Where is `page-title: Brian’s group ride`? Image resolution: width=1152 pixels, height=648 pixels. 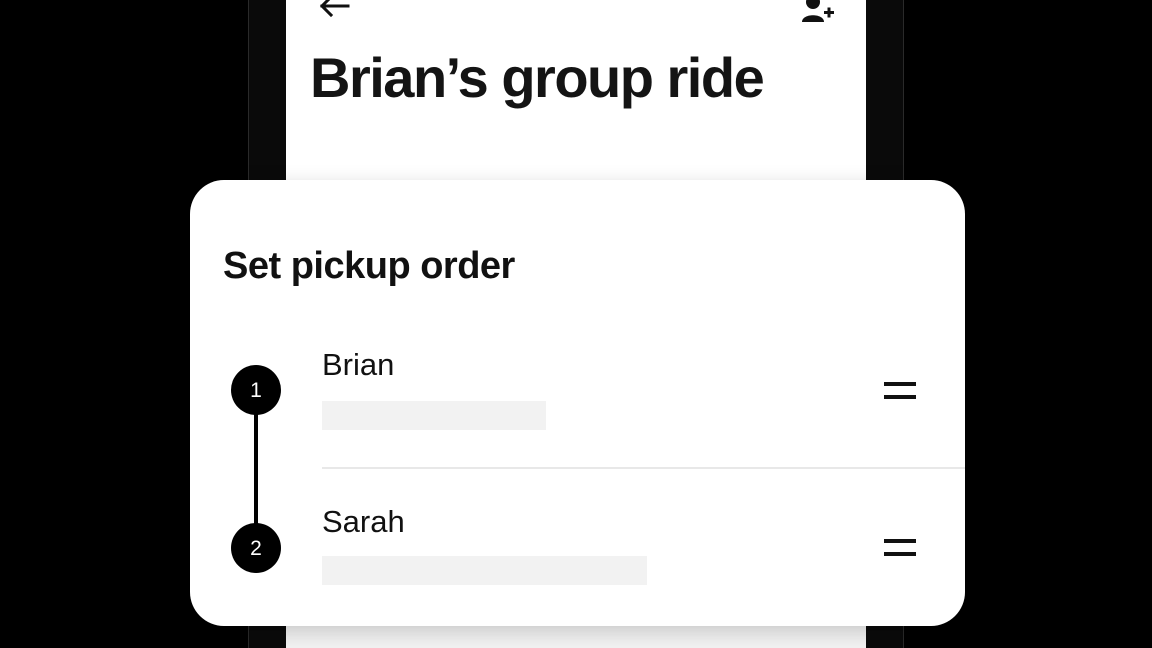 page-title: Brian’s group ride is located at coordinates (537, 77).